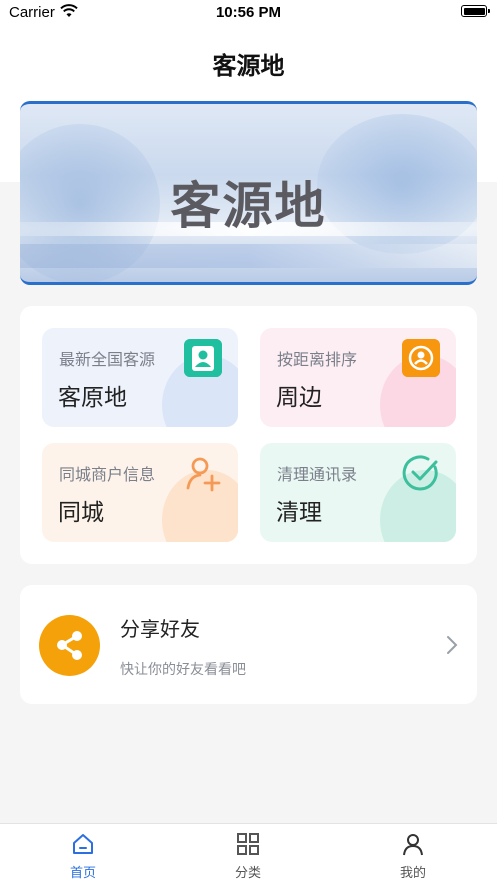  What do you see at coordinates (317, 359) in the screenshot?
I see `tile-subtitle: 按距离排序` at bounding box center [317, 359].